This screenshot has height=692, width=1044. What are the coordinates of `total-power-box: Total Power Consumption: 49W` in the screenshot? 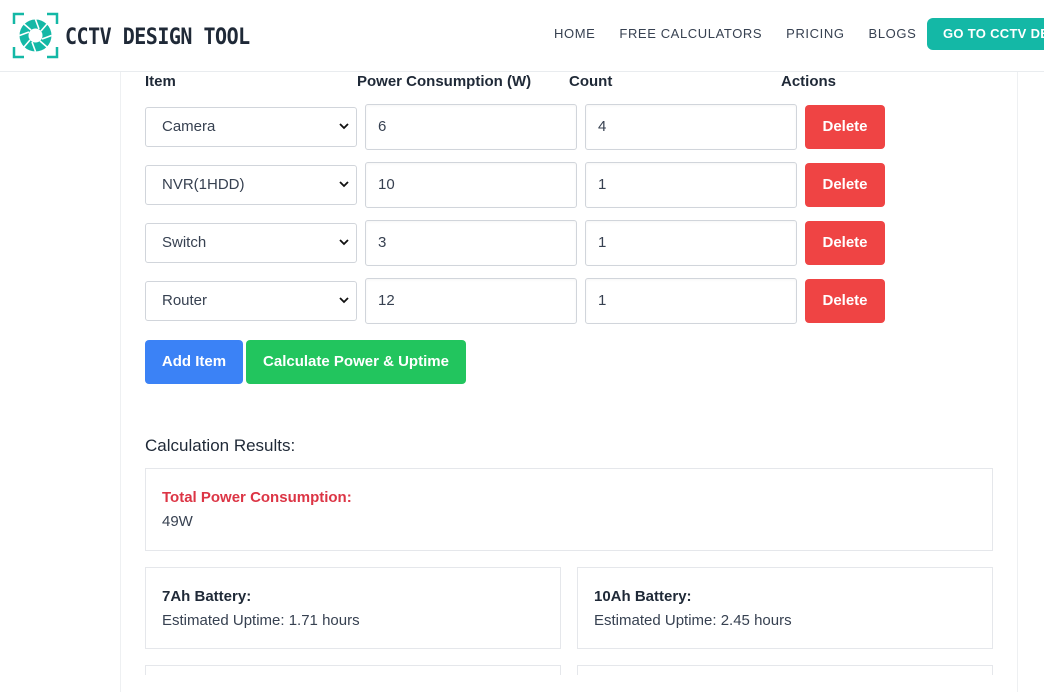 It's located at (569, 509).